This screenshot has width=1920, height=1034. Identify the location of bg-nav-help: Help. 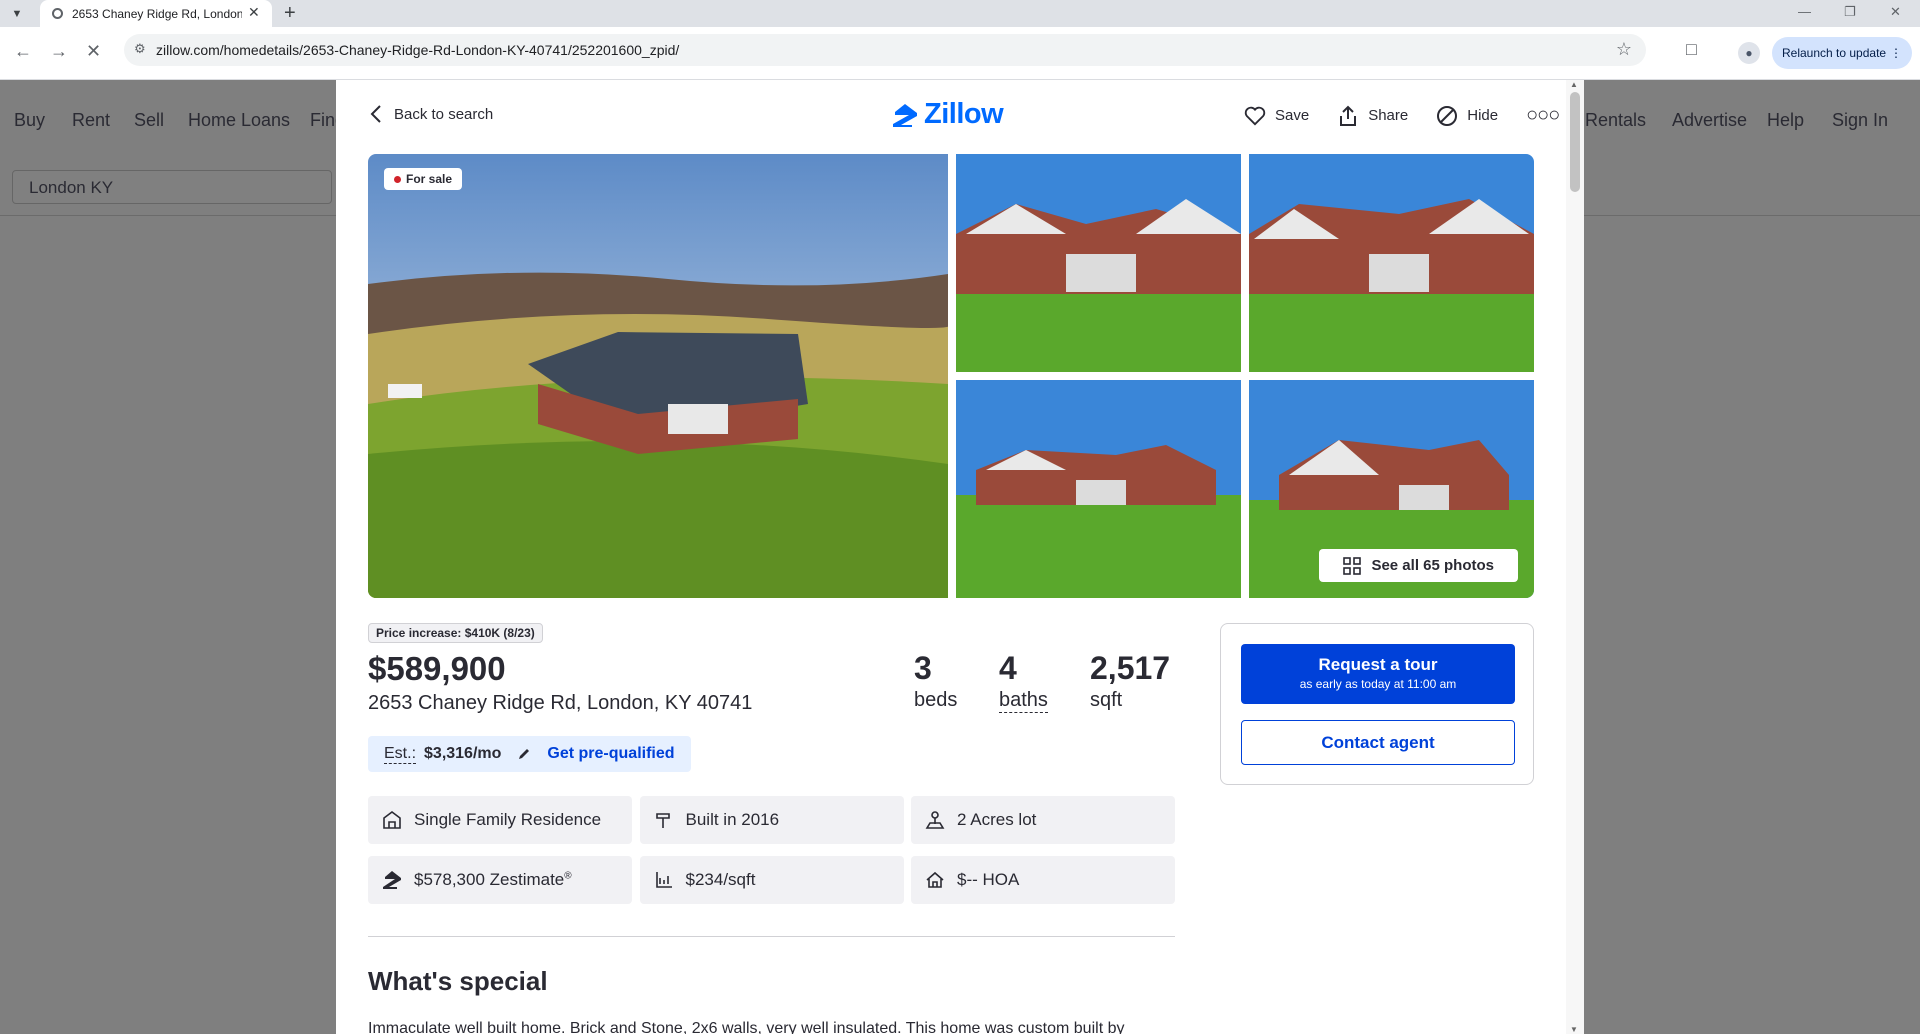
(1786, 120).